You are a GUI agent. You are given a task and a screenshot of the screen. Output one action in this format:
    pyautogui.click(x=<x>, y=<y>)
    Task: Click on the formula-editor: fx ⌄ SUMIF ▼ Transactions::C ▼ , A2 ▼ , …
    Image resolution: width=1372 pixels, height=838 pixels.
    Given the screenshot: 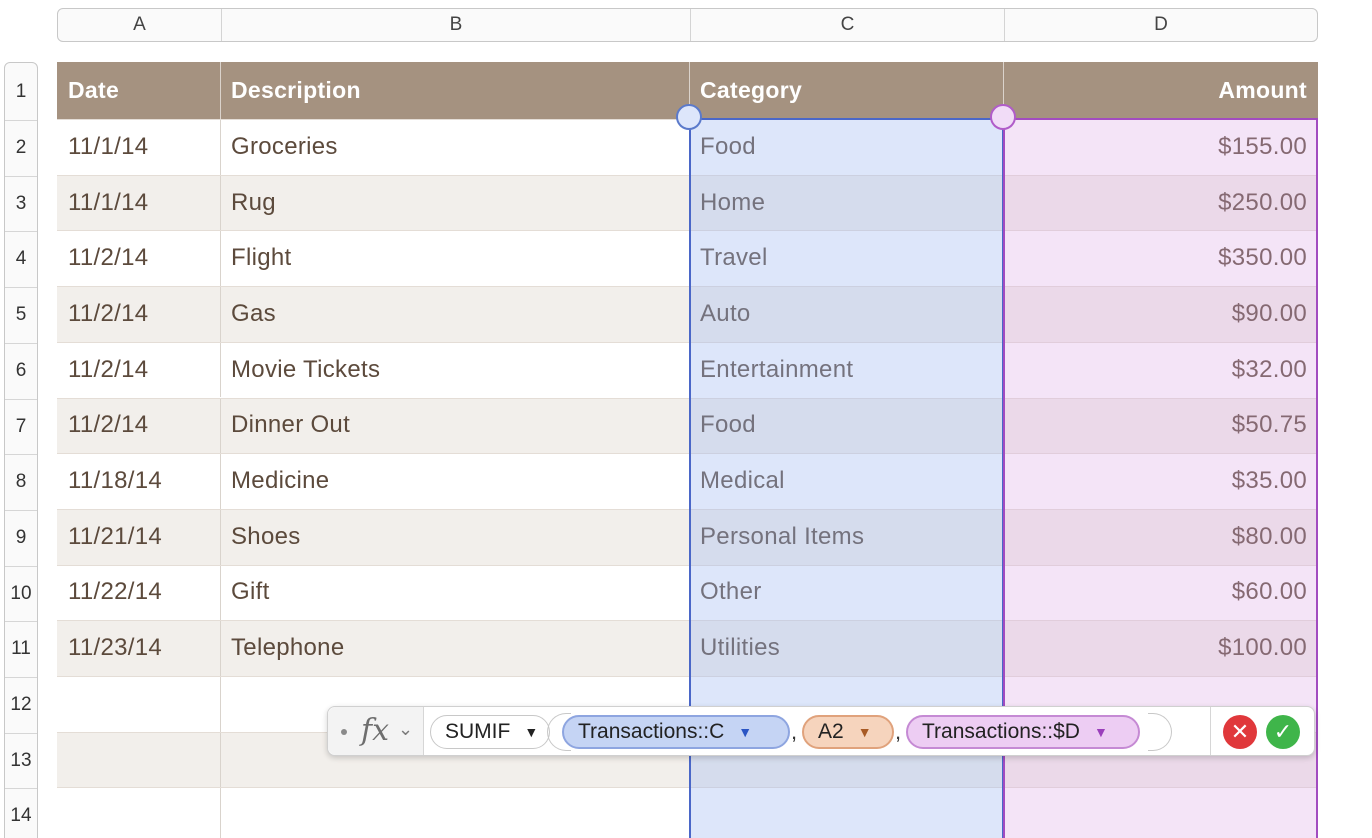 What is the action you would take?
    pyautogui.click(x=821, y=731)
    